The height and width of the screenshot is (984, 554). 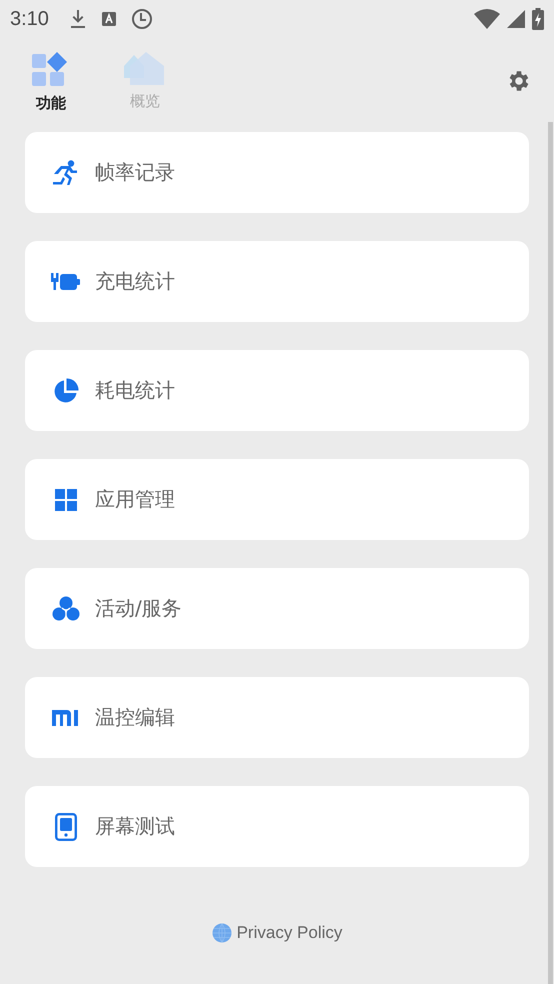 What do you see at coordinates (277, 717) in the screenshot?
I see `menu-card: 温控编辑` at bounding box center [277, 717].